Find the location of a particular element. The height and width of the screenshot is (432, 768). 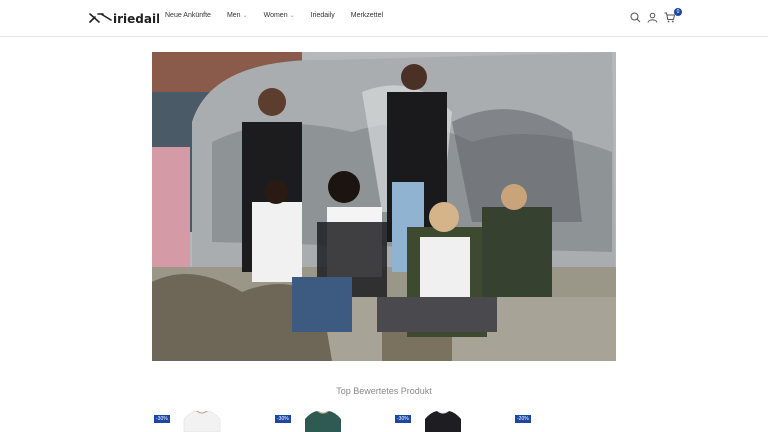

nav-label: Neue Ankünfte is located at coordinates (188, 15).